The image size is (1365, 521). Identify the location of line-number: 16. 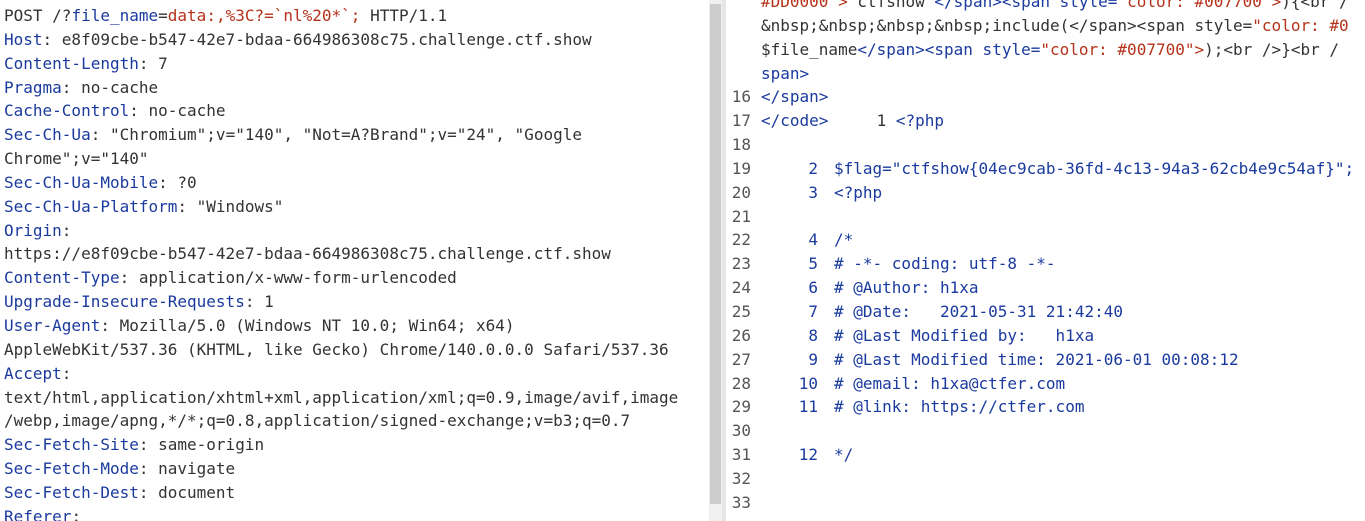
(741, 97).